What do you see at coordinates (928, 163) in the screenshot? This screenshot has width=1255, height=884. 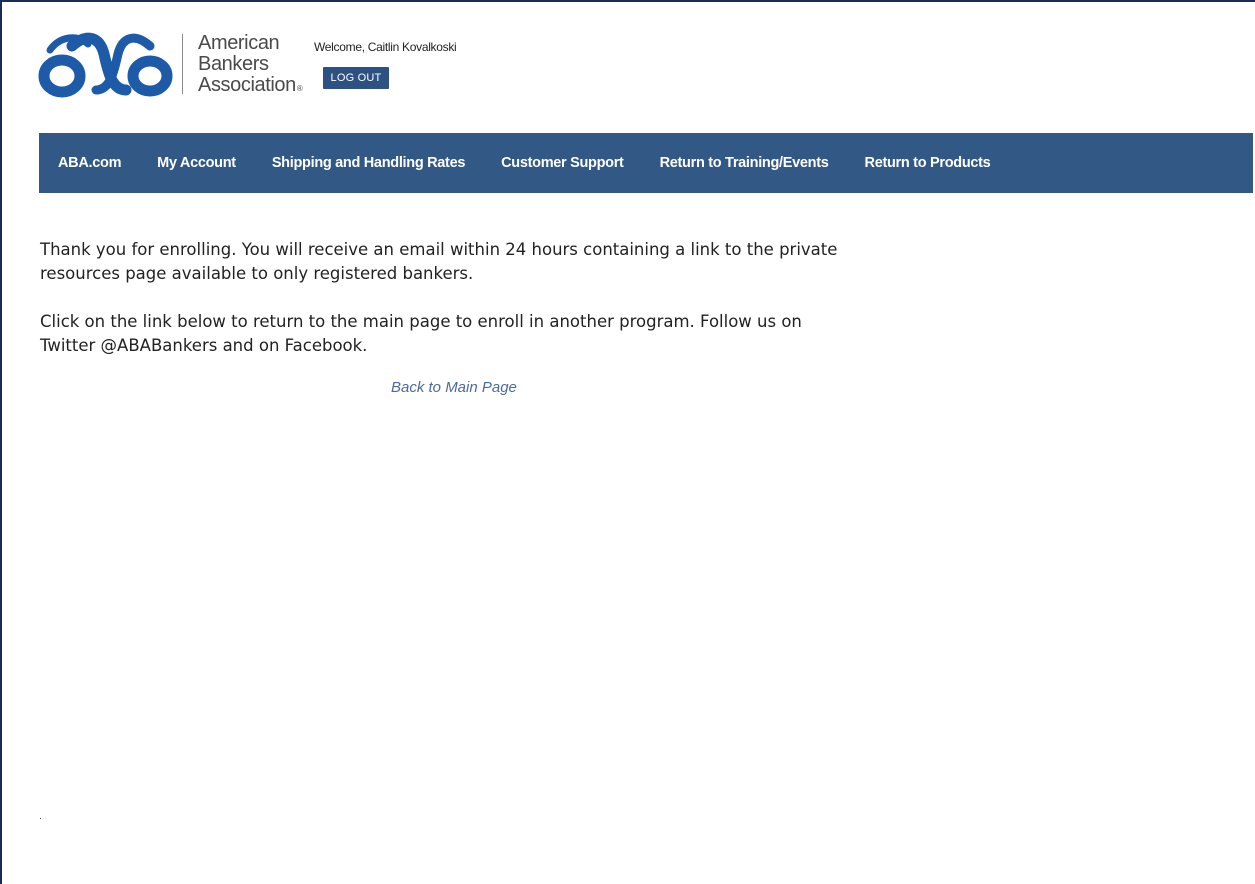 I see `nav-item-return-products: Return to Products` at bounding box center [928, 163].